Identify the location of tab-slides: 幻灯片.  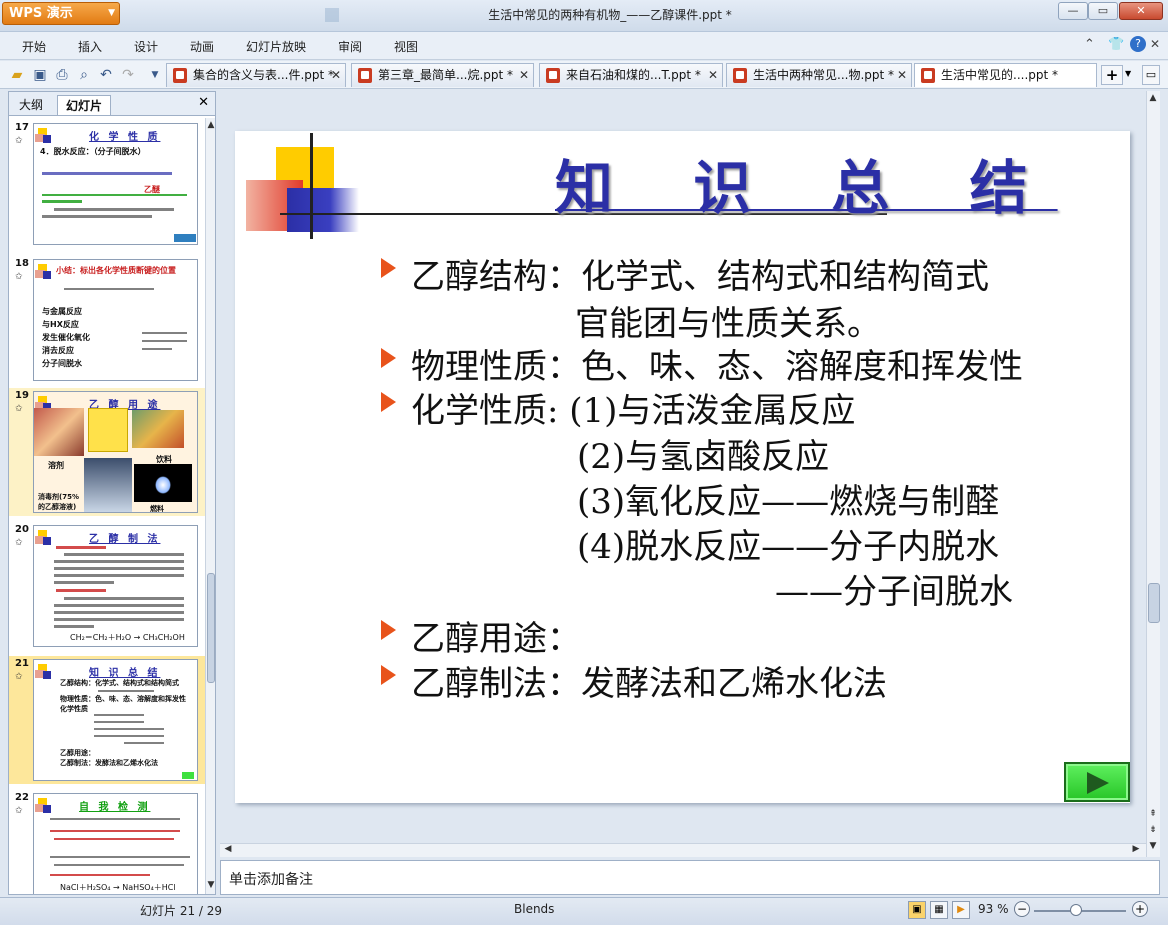
(84, 105).